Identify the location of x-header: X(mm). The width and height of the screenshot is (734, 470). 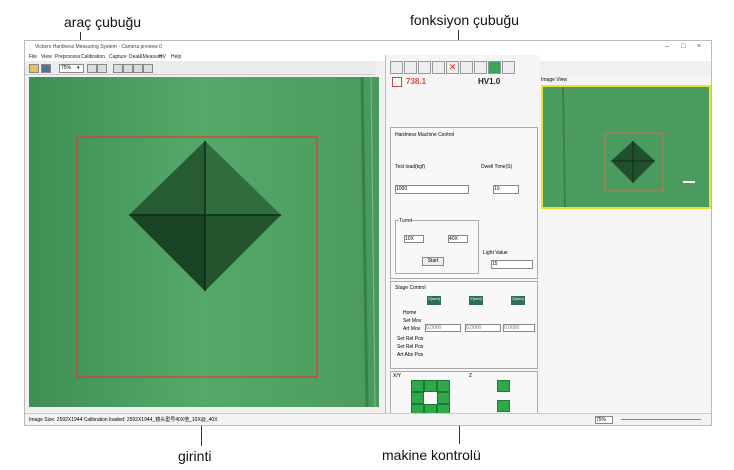
(434, 300).